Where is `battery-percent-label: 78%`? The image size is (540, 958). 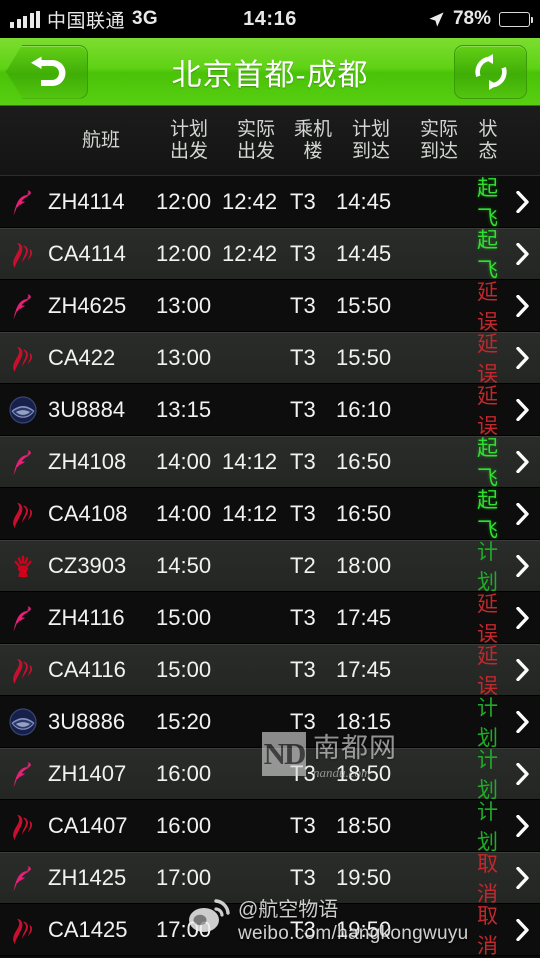 battery-percent-label: 78% is located at coordinates (471, 18).